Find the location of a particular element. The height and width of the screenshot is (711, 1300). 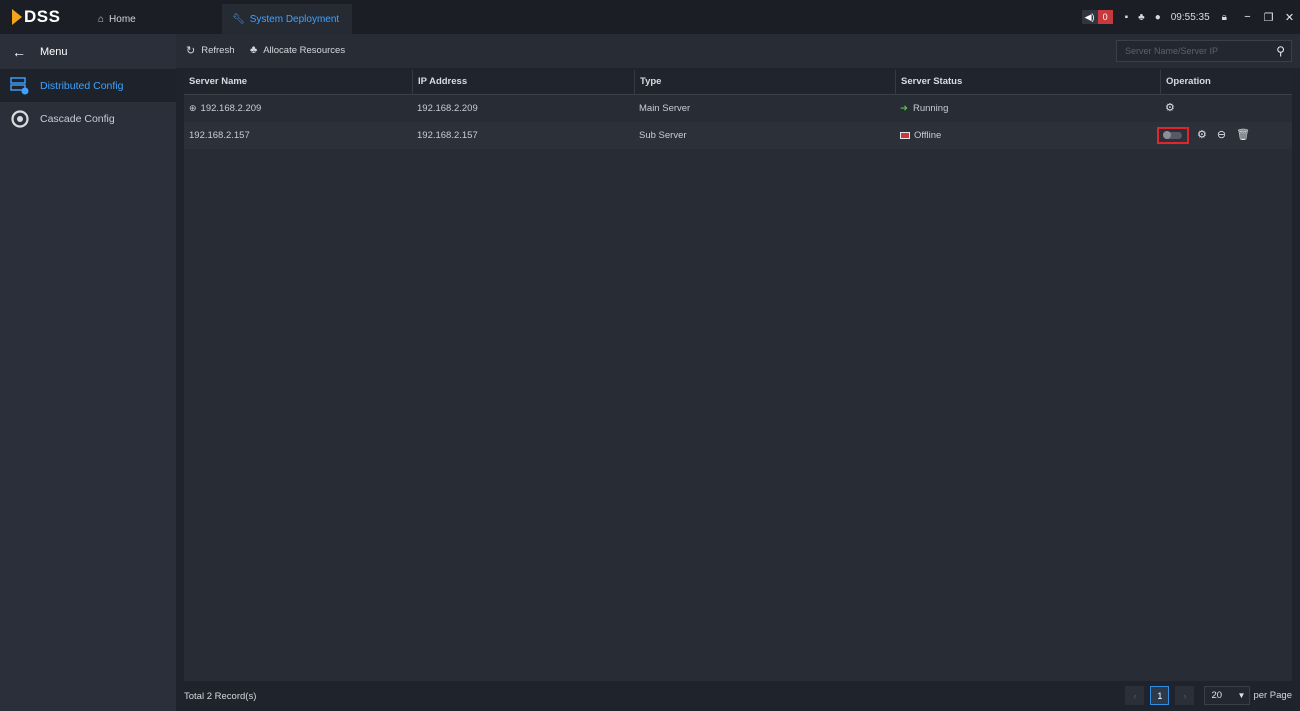

refresh-label: Refresh is located at coordinates (218, 50).